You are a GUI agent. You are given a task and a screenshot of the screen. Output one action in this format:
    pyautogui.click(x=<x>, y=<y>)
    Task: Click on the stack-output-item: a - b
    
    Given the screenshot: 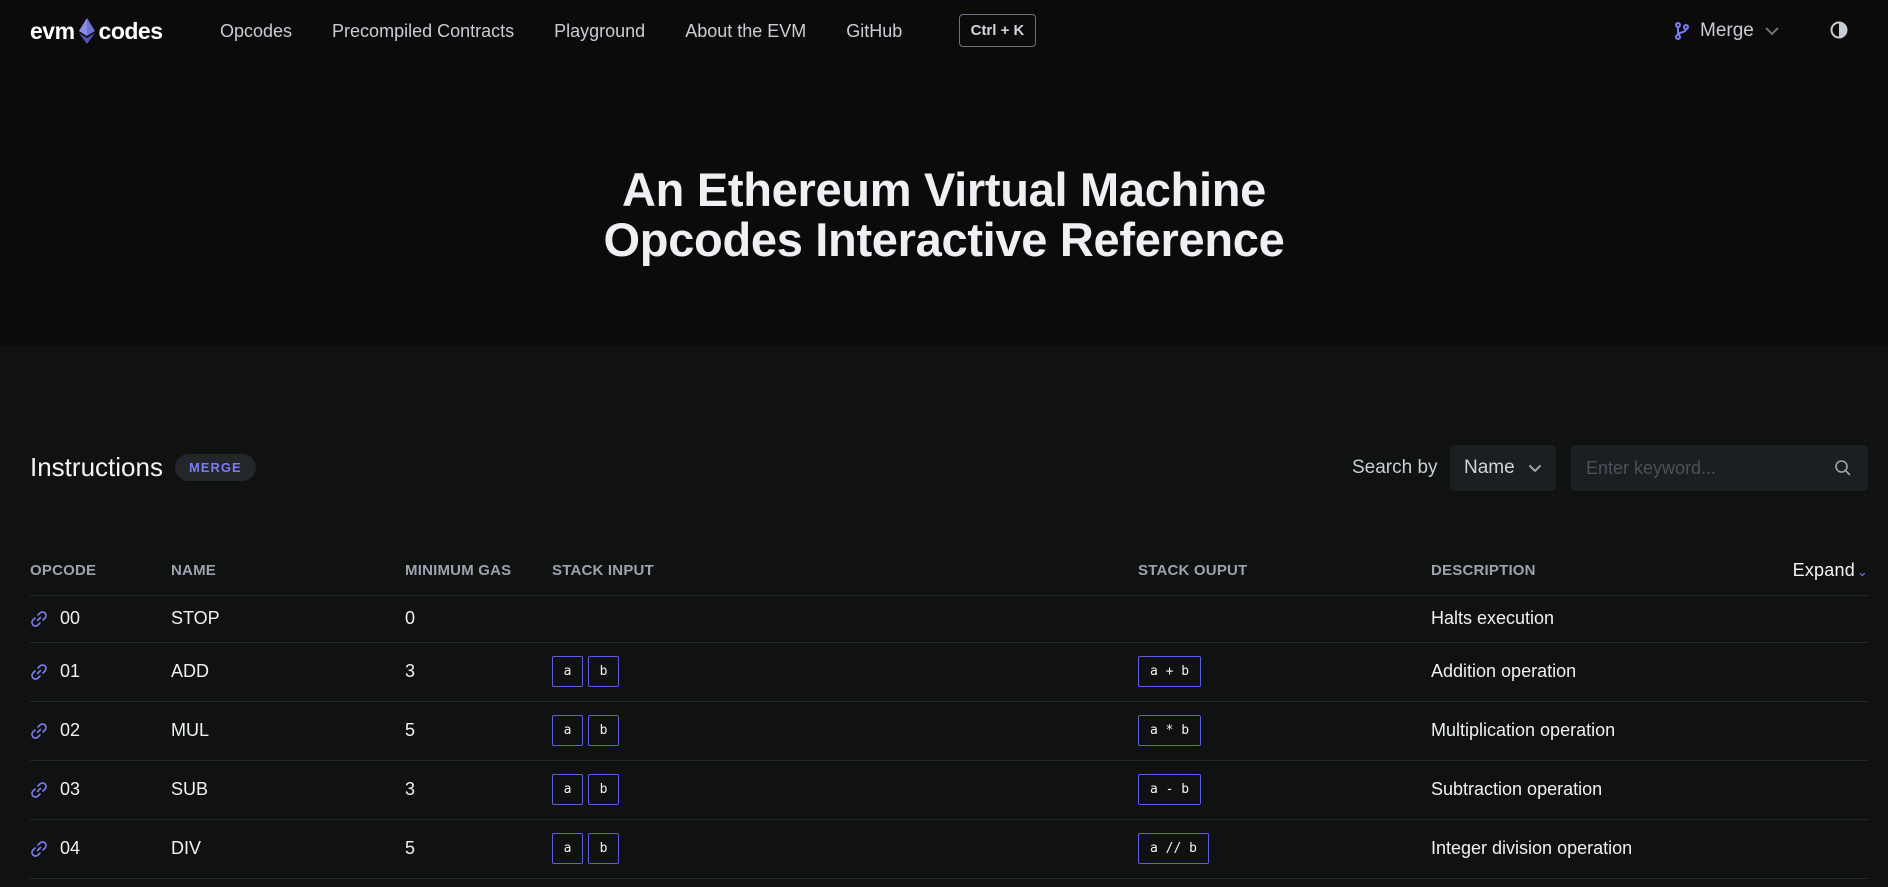 What is the action you would take?
    pyautogui.click(x=1170, y=789)
    